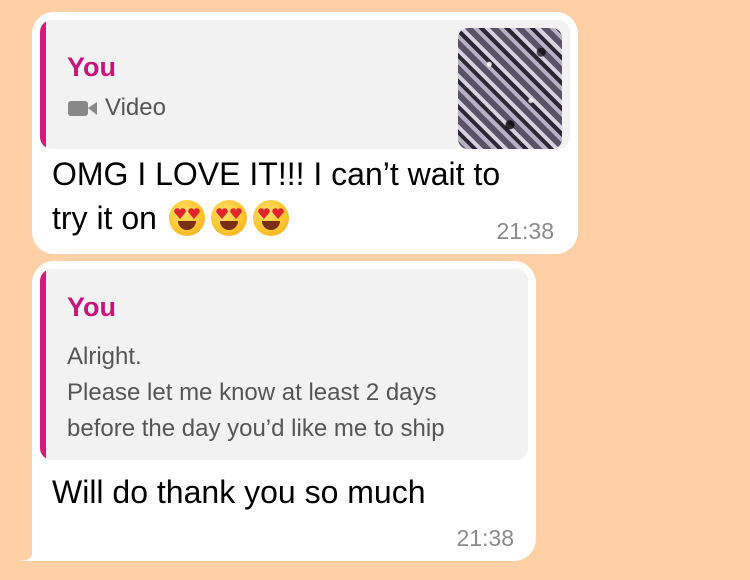 This screenshot has width=750, height=580. Describe the element at coordinates (239, 492) in the screenshot. I see `message-text: Will do thank you so much` at that location.